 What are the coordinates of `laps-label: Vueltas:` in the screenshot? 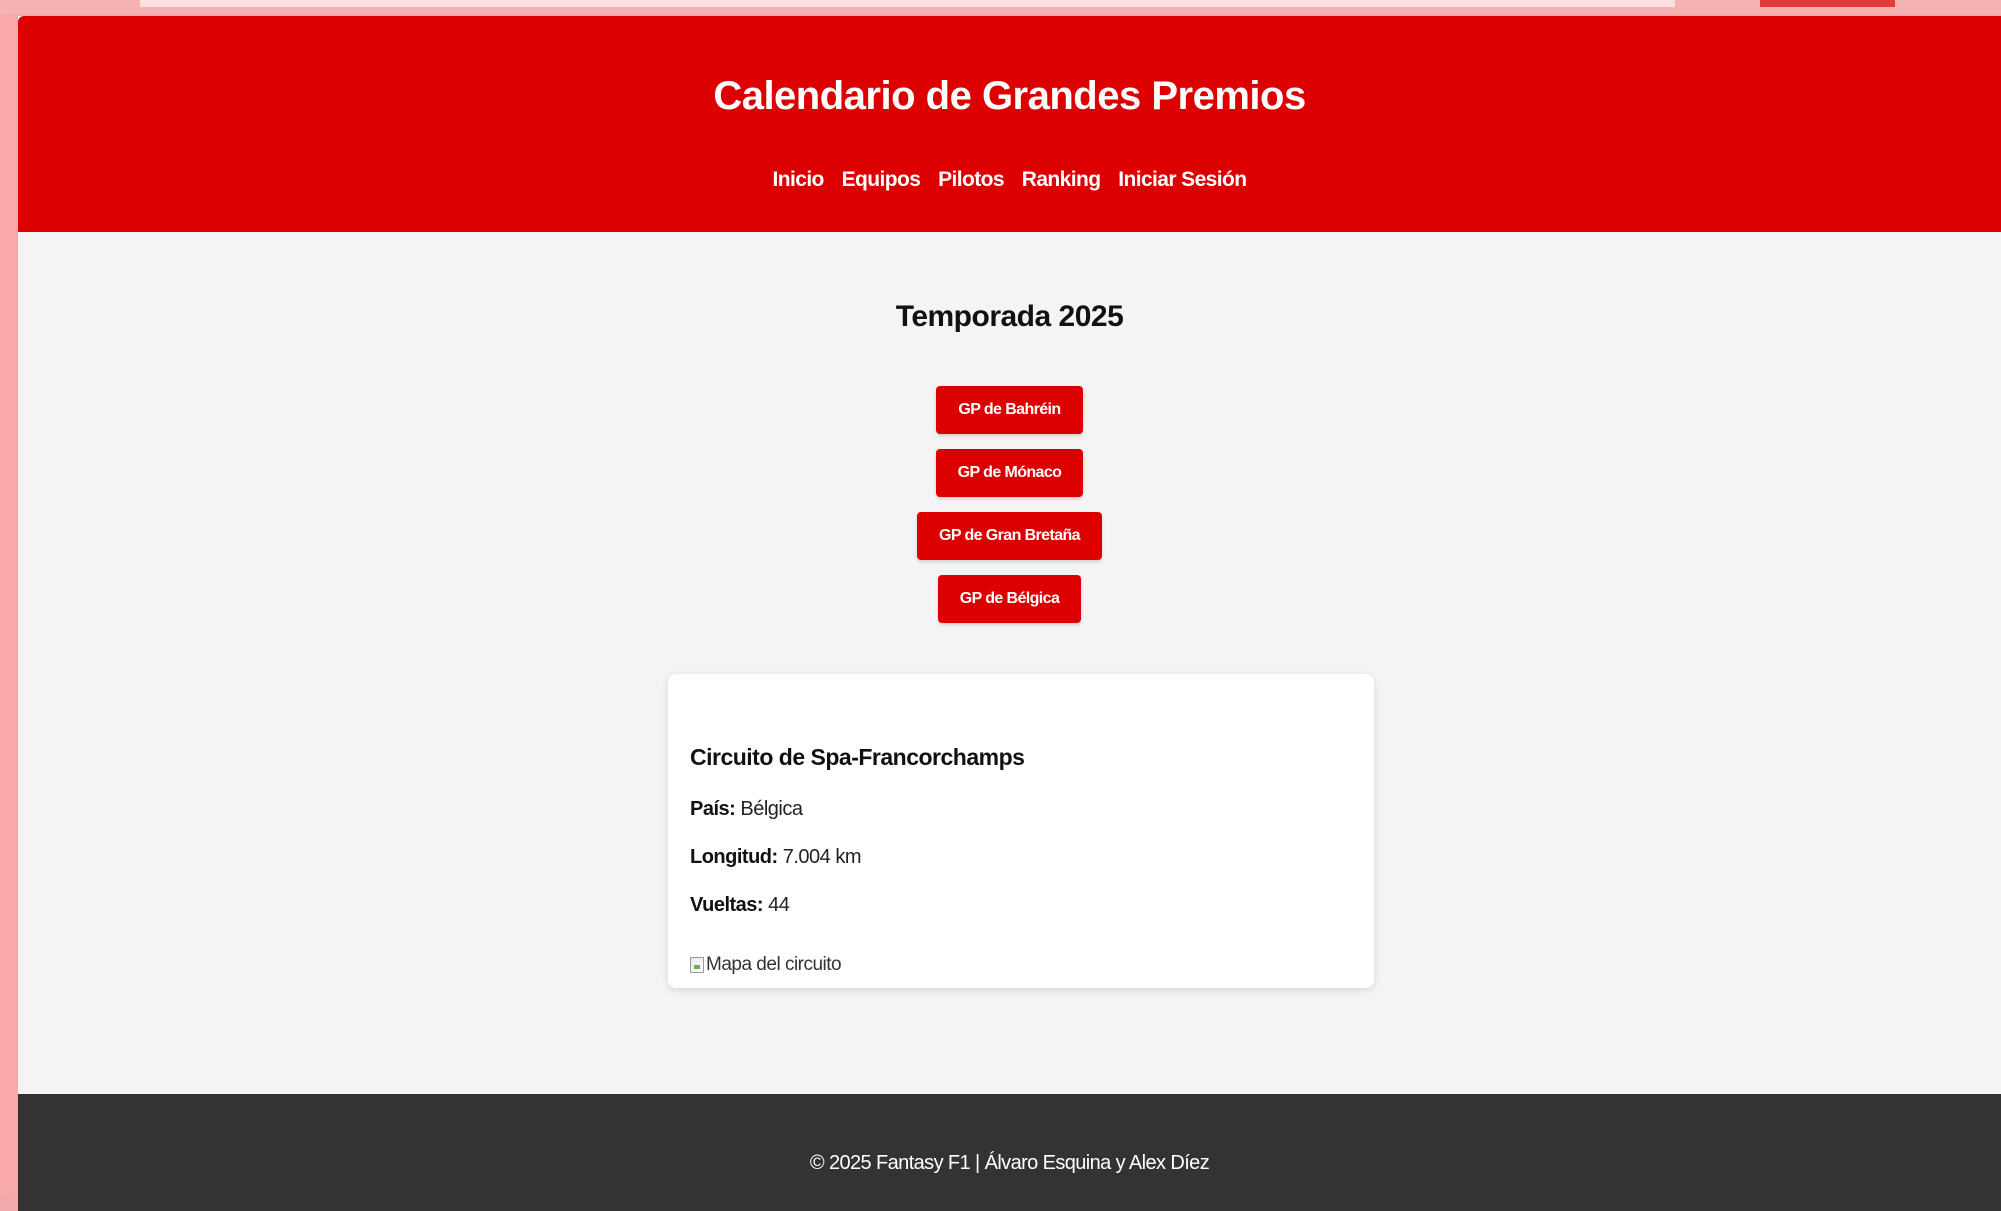 It's located at (727, 905).